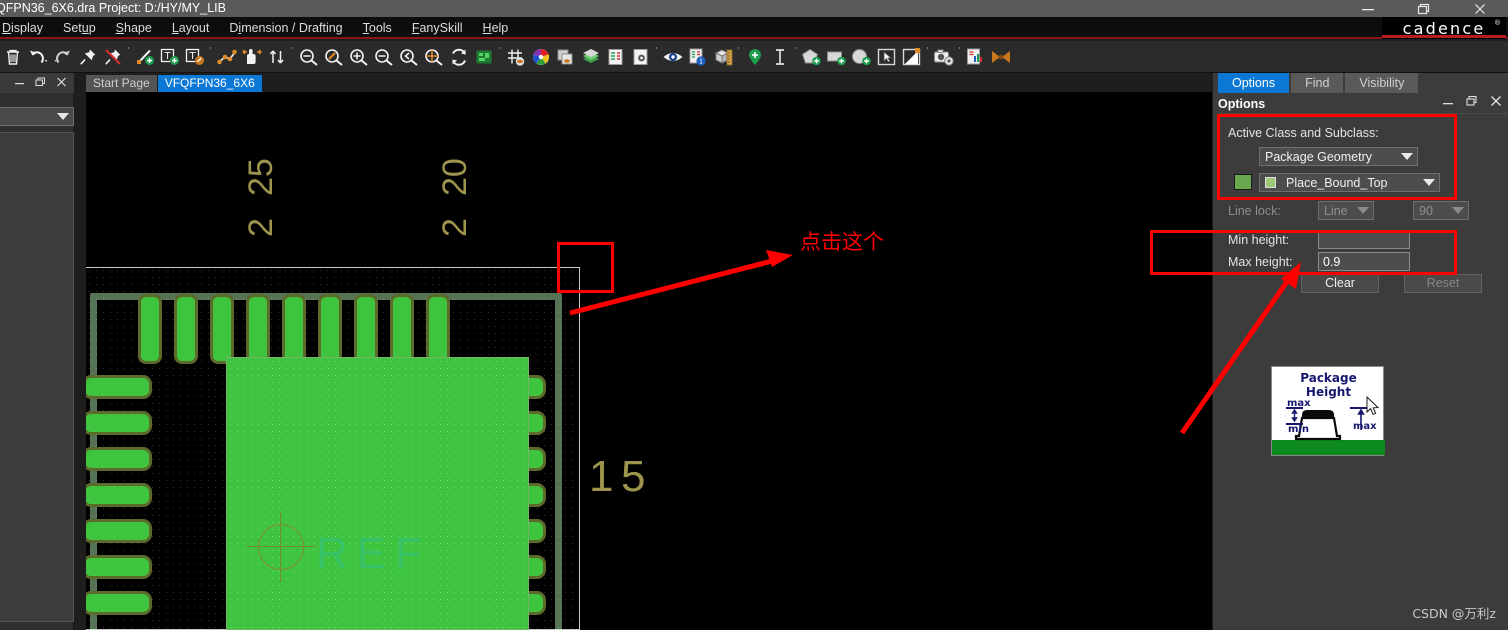  What do you see at coordinates (458, 57) in the screenshot?
I see `refresh-icon` at bounding box center [458, 57].